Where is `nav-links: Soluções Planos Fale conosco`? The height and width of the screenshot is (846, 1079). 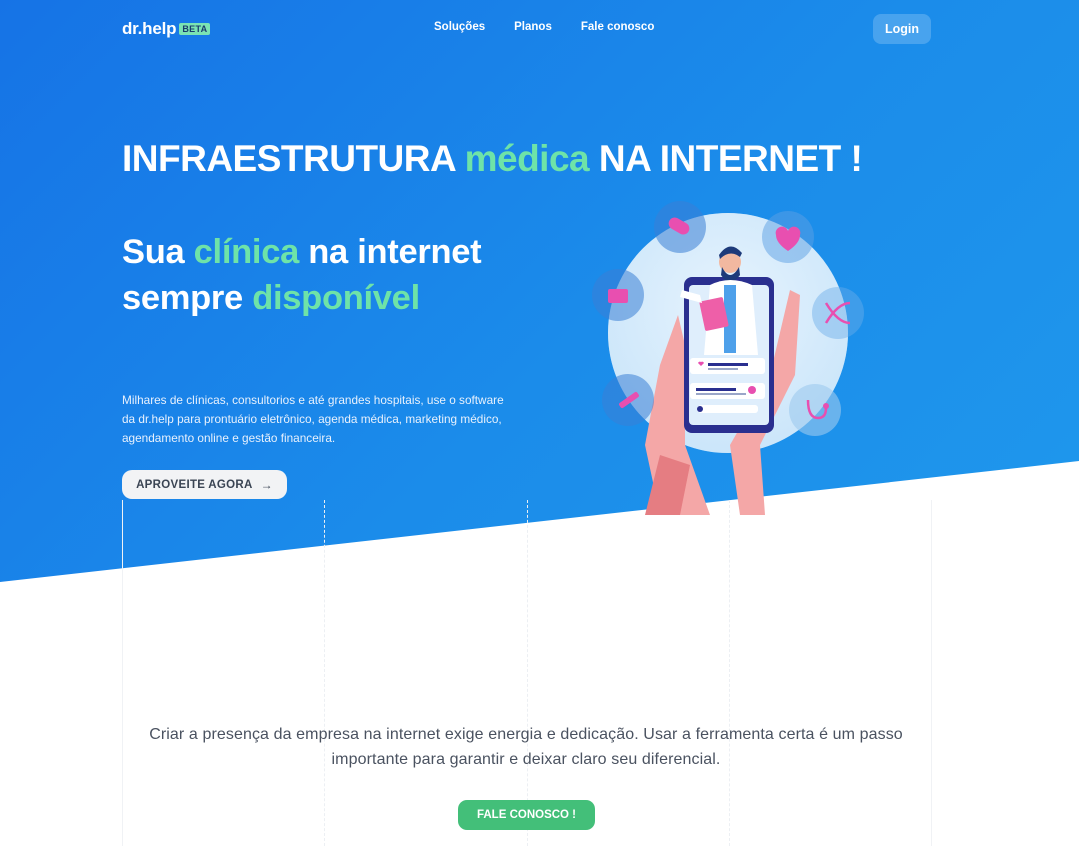 nav-links: Soluções Planos Fale conosco is located at coordinates (558, 27).